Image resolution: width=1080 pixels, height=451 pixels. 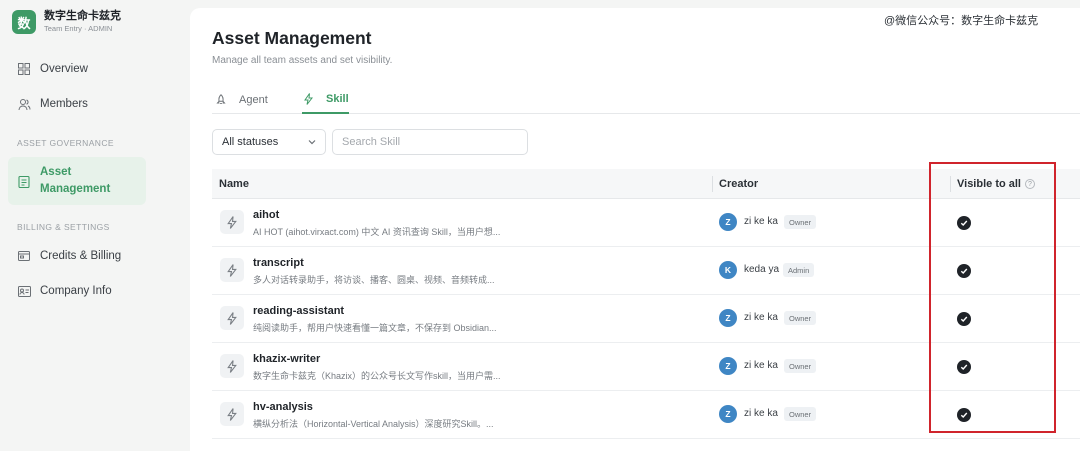 I want to click on sidebar-item-label: Credits & Billing, so click(x=81, y=256).